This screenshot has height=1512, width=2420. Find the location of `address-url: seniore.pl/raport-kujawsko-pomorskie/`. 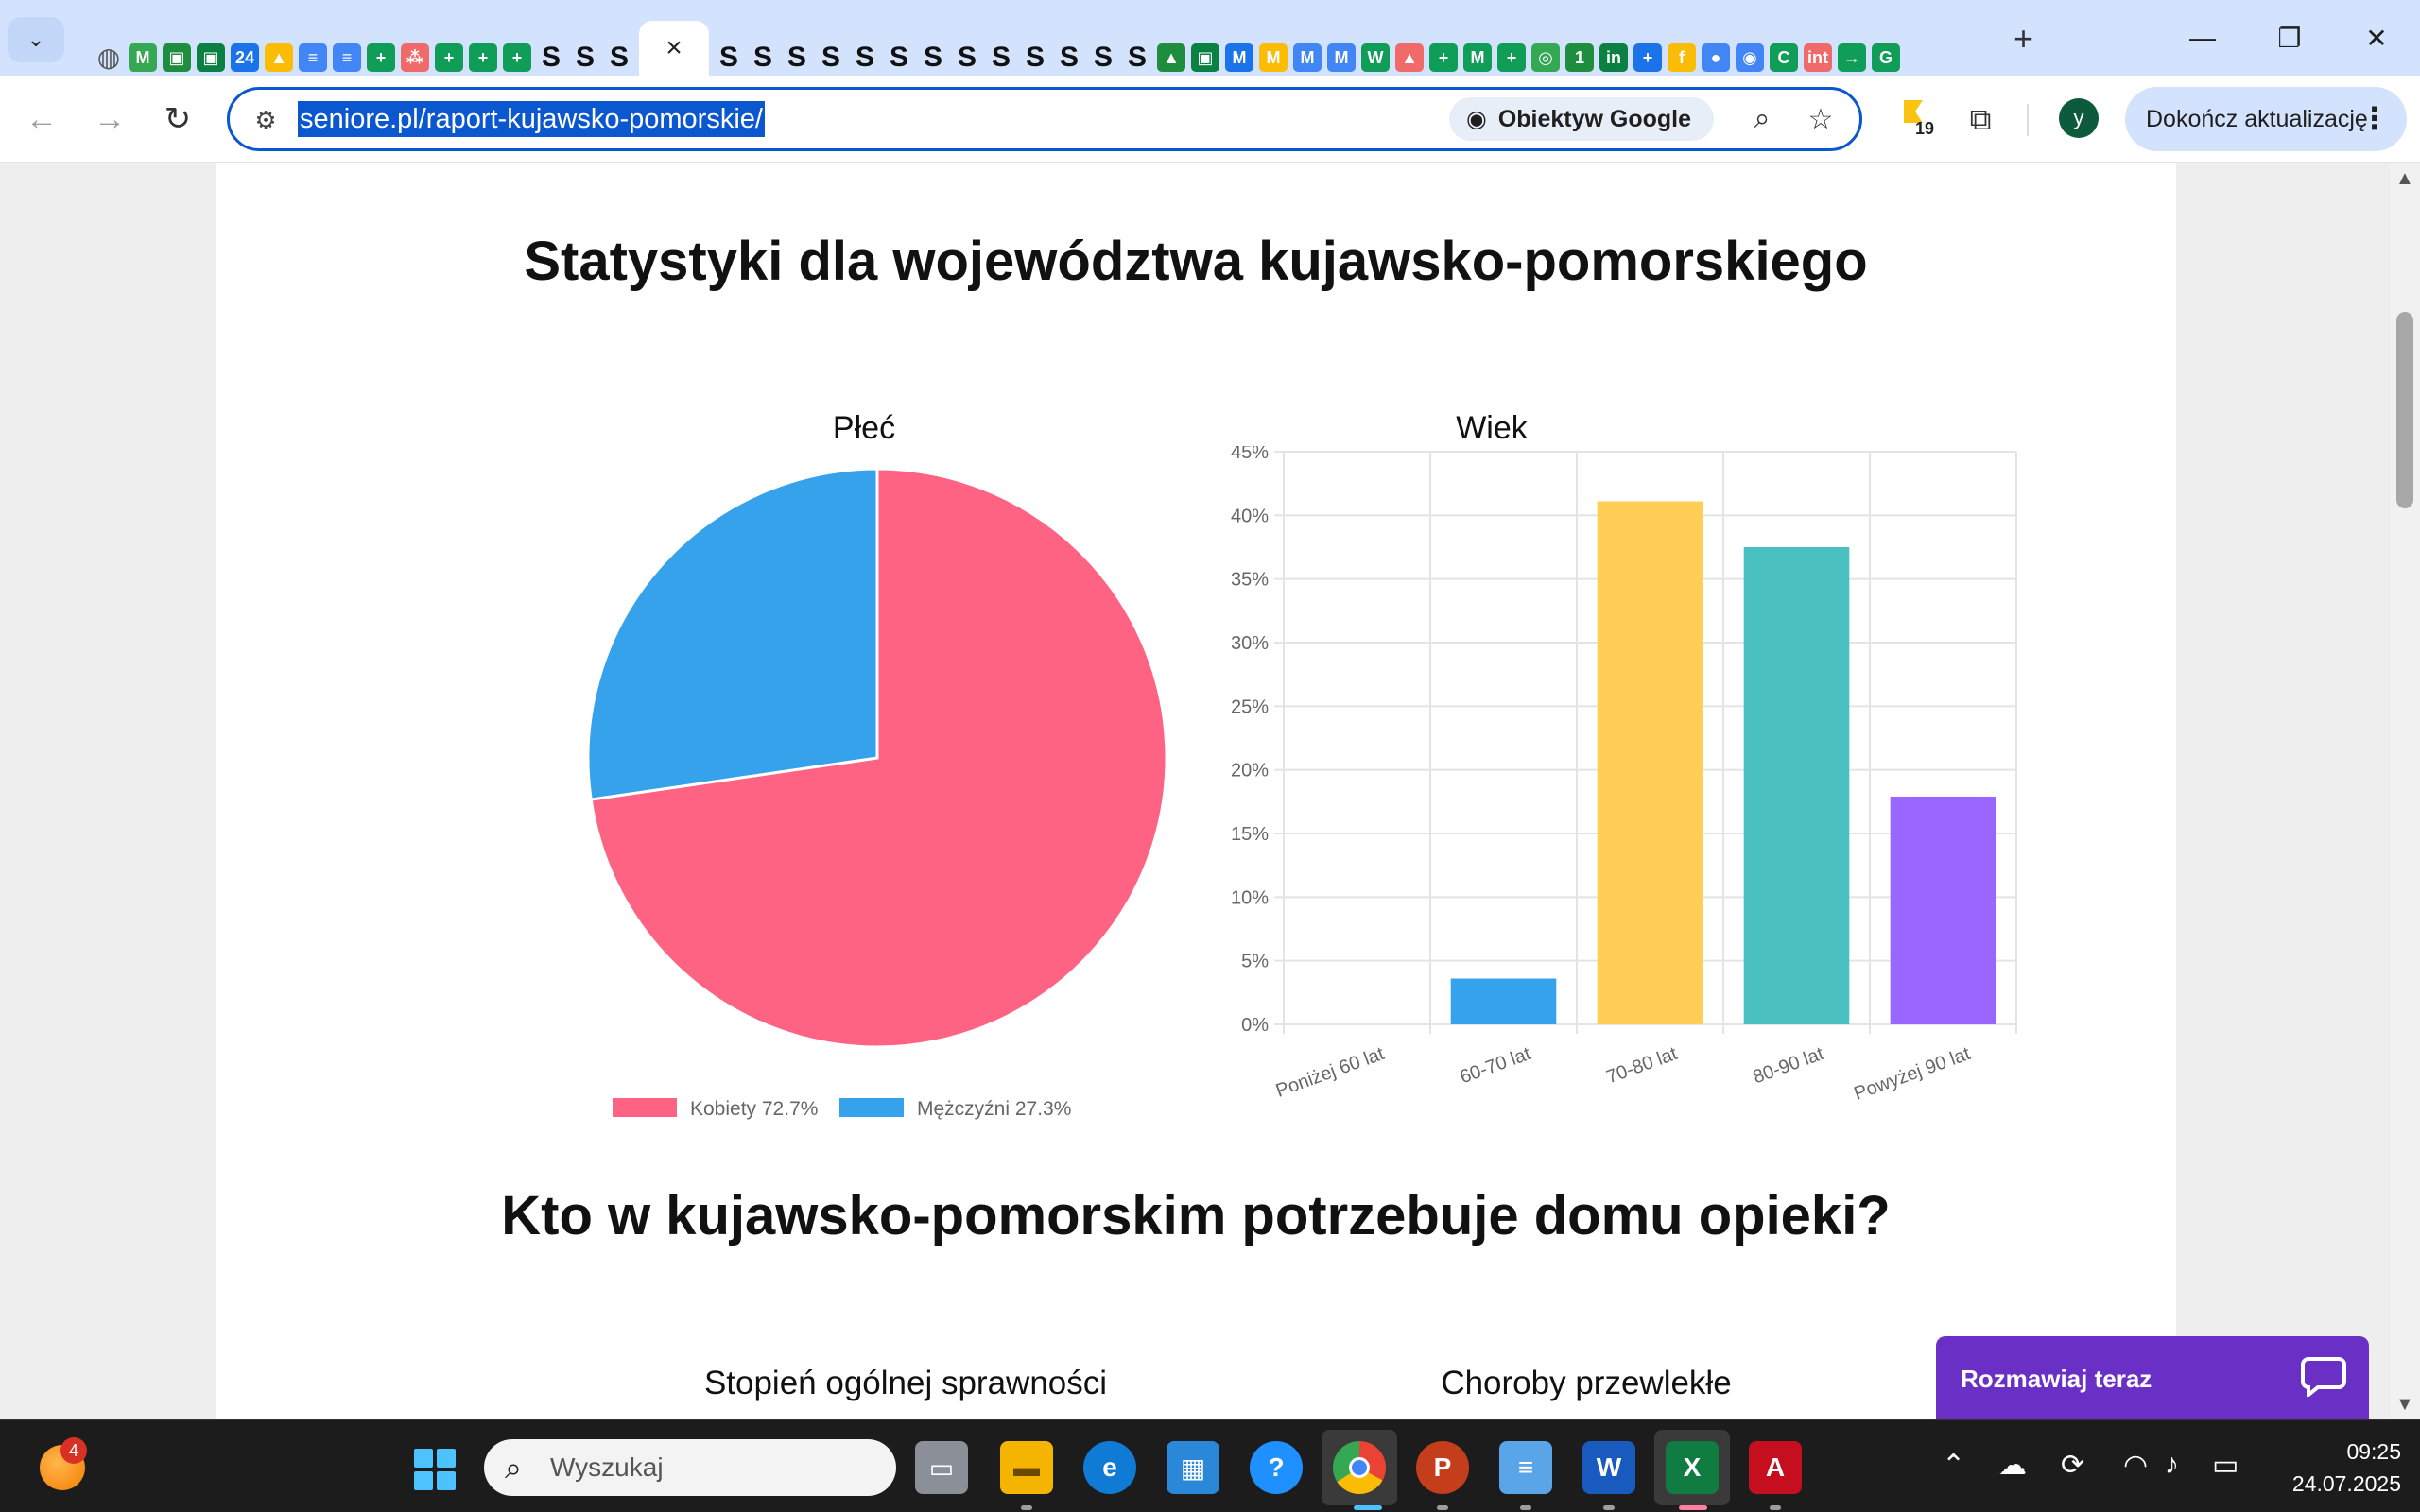

address-url: seniore.pl/raport-kujawsko-pomorskie/ is located at coordinates (531, 119).